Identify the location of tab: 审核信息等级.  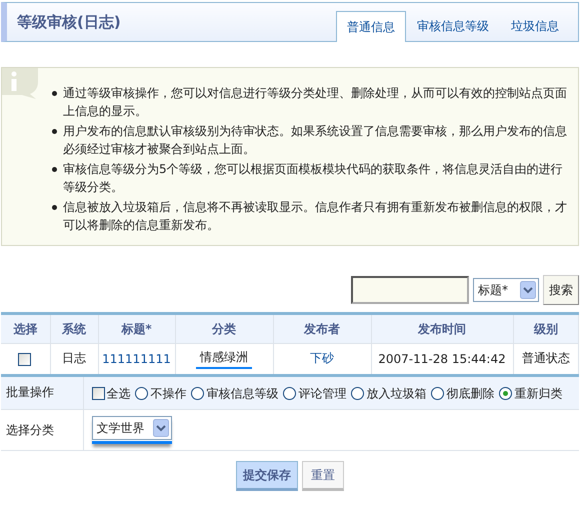
(453, 26).